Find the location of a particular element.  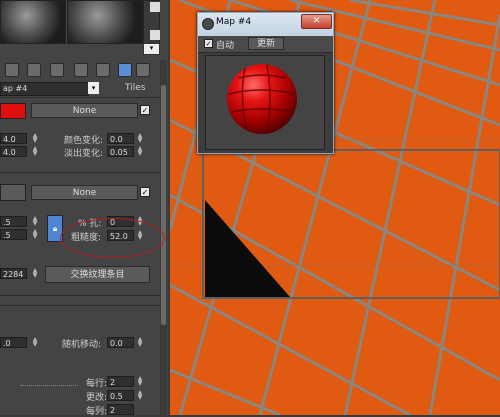

per-row-label: 每行: is located at coordinates (97, 384).